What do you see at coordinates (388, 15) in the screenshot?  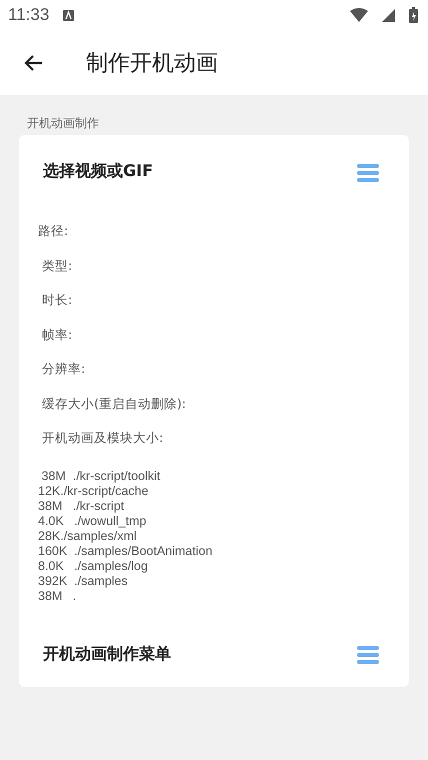 I see `signal-icon` at bounding box center [388, 15].